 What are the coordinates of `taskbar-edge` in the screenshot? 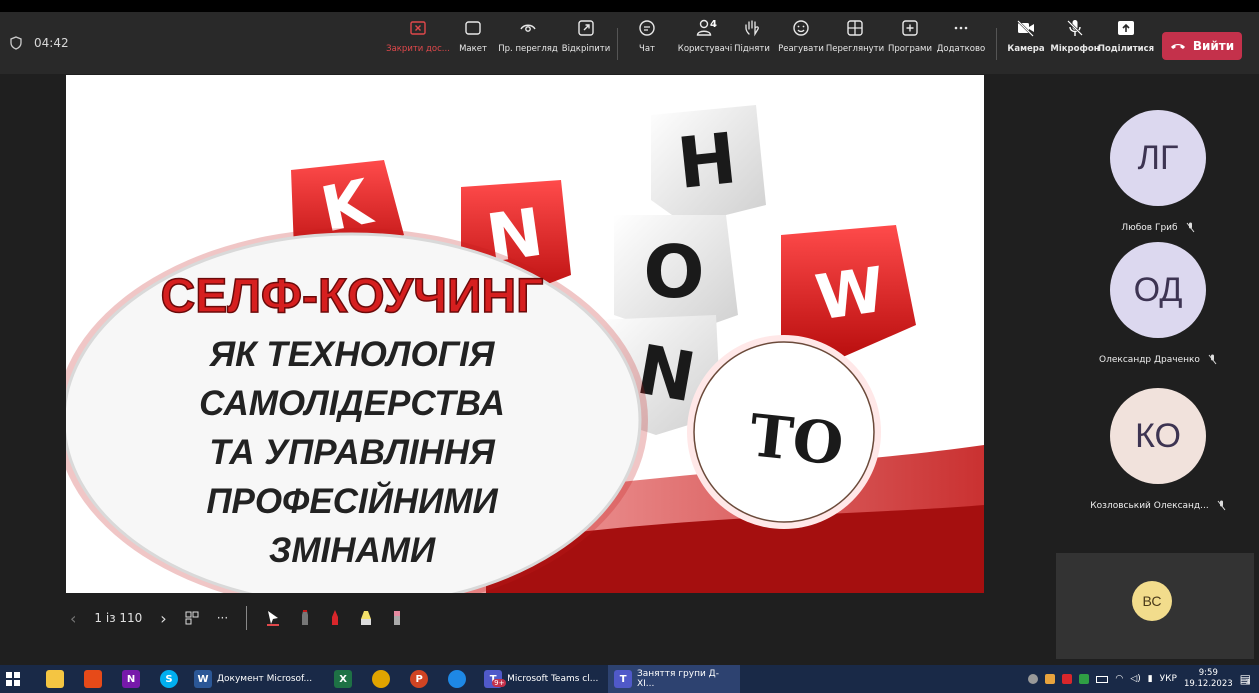 It's located at (457, 679).